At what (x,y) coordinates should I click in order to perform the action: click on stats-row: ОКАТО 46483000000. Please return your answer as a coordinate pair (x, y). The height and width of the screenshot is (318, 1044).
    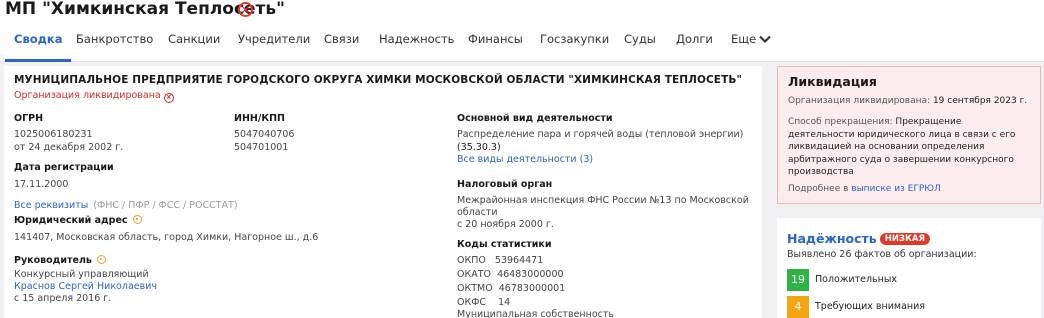
    Looking at the image, I should click on (510, 274).